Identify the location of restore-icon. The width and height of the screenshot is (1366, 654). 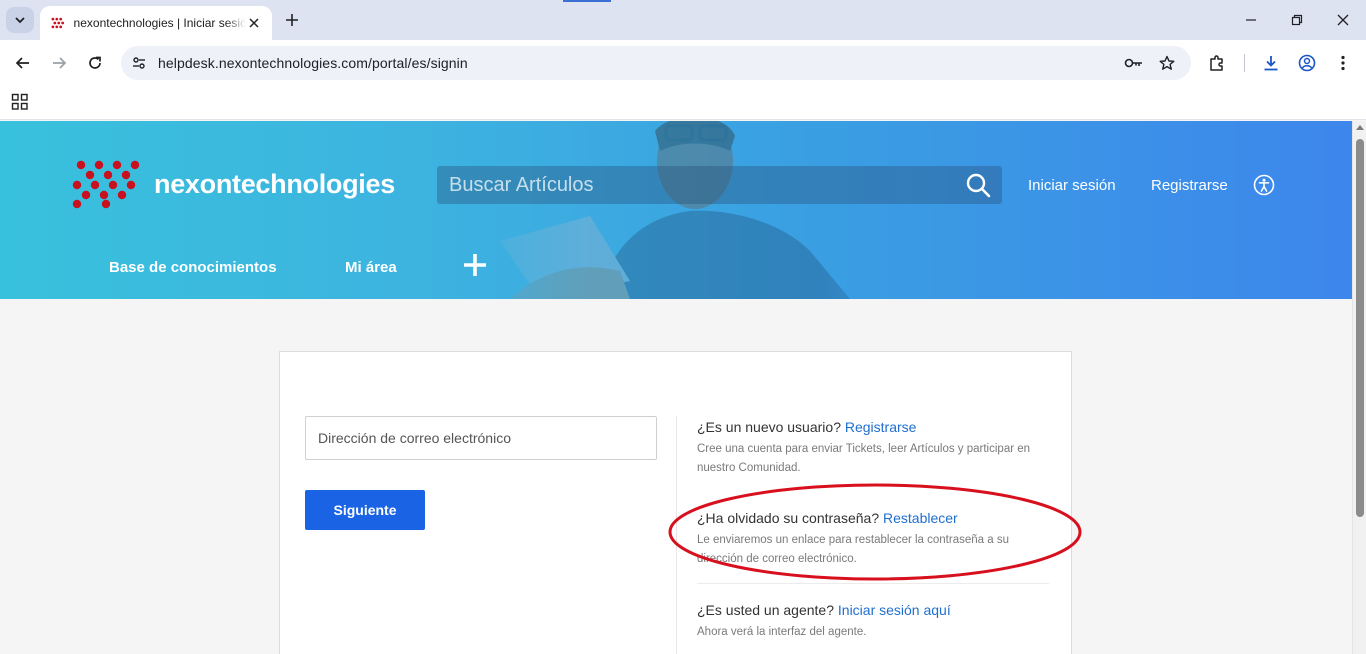
(1297, 20).